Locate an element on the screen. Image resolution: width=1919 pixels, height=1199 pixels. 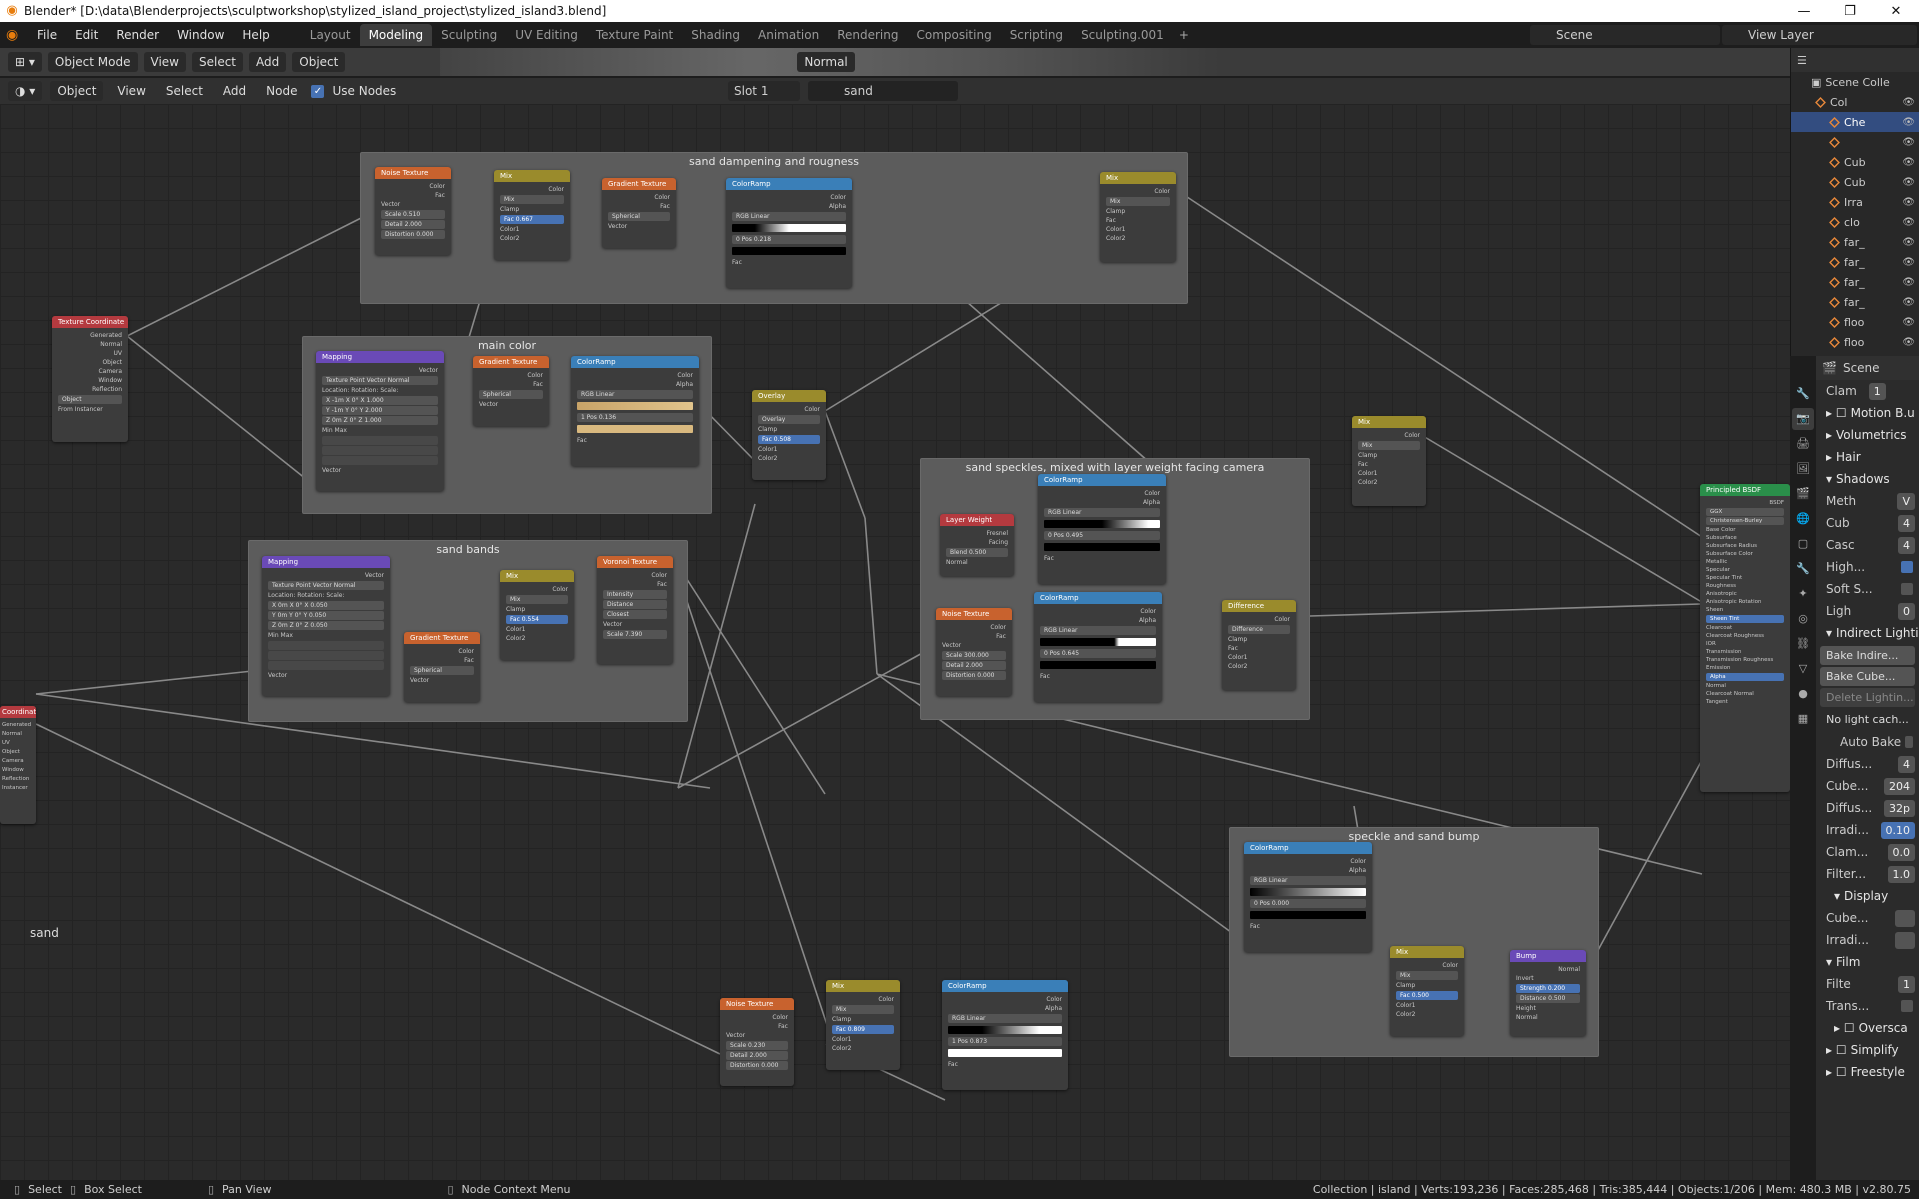
invert-checkbox: Invert is located at coordinates (1548, 978).